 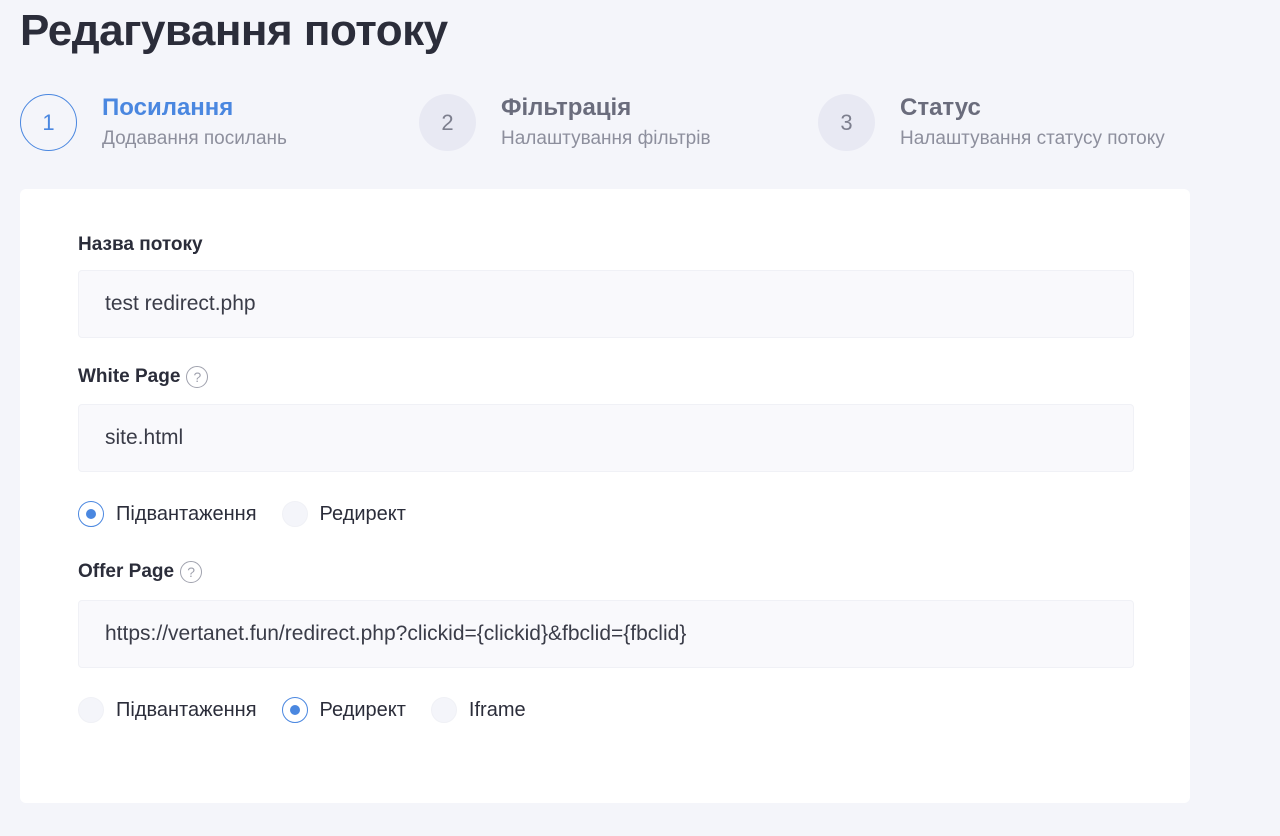 I want to click on offer-page-radio-iframe: Iframe, so click(x=478, y=710).